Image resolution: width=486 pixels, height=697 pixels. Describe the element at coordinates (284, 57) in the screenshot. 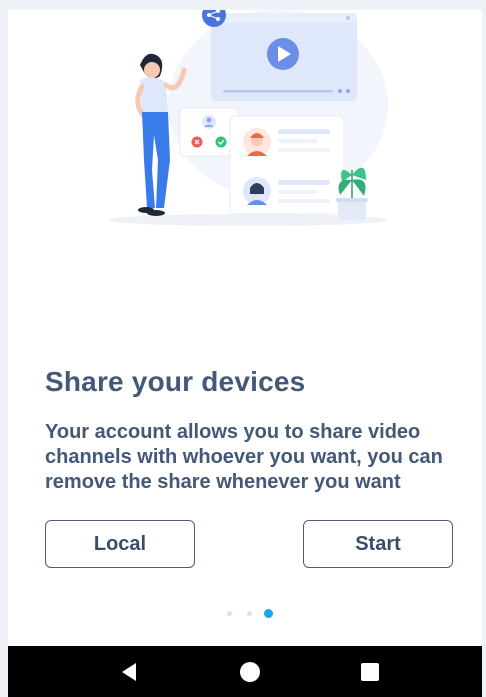

I see `video-player-card` at that location.